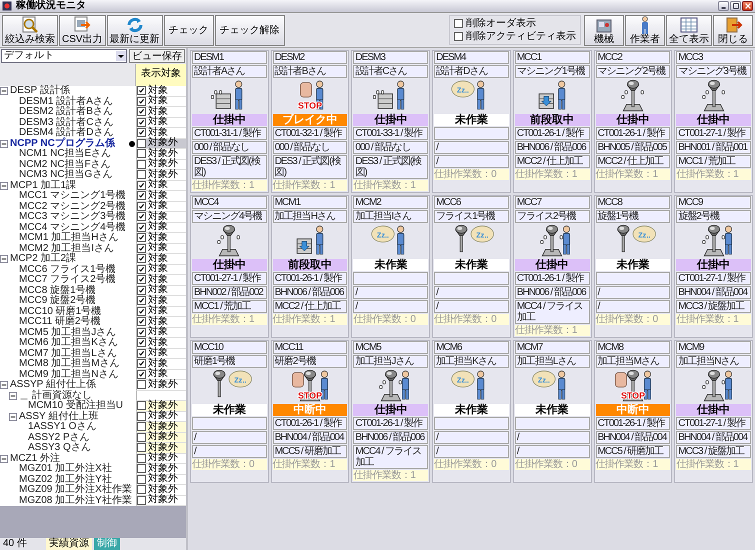 The height and width of the screenshot is (550, 755). Describe the element at coordinates (68, 501) in the screenshot. I see `tree-item: MGZ08 加工外注Y社作業` at that location.